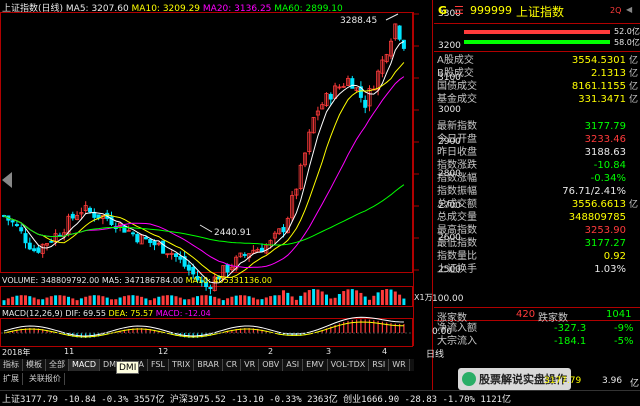  What do you see at coordinates (633, 205) in the screenshot?
I see `quote-row-unit: 亿` at bounding box center [633, 205].